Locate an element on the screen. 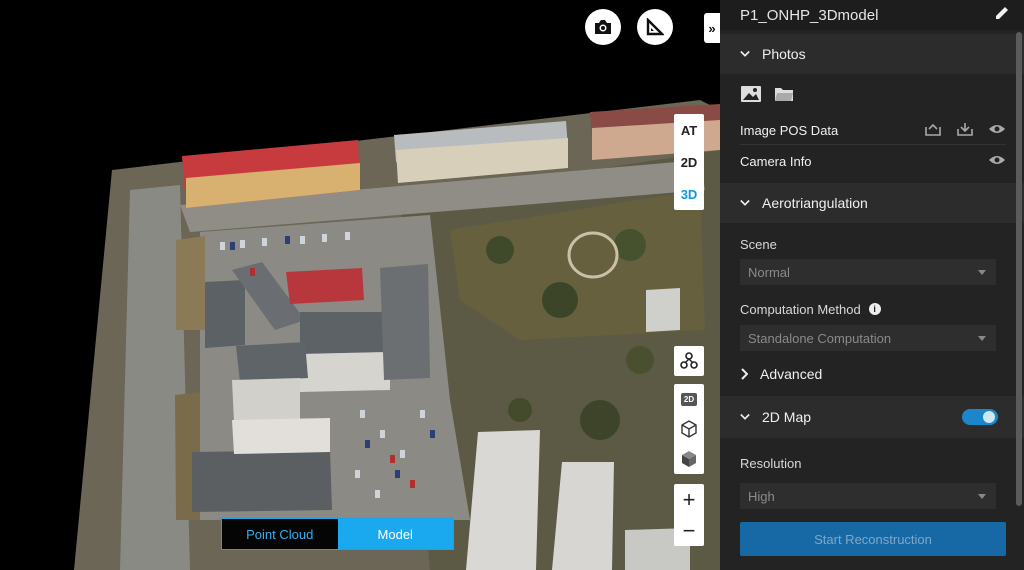 This screenshot has height=570, width=1024. computation-label-row: Computation Method i is located at coordinates (872, 309).